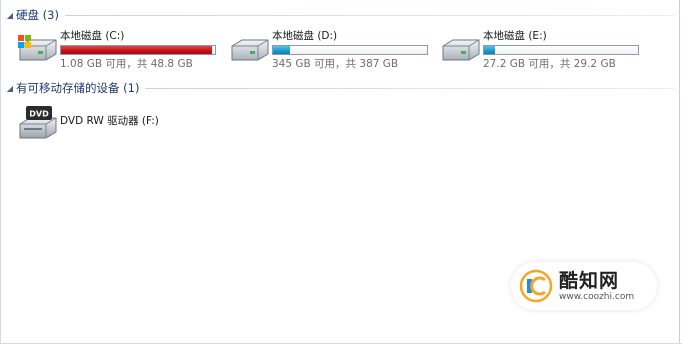 Image resolution: width=682 pixels, height=344 pixels. What do you see at coordinates (0, 172) in the screenshot?
I see `window-left-border` at bounding box center [0, 172].